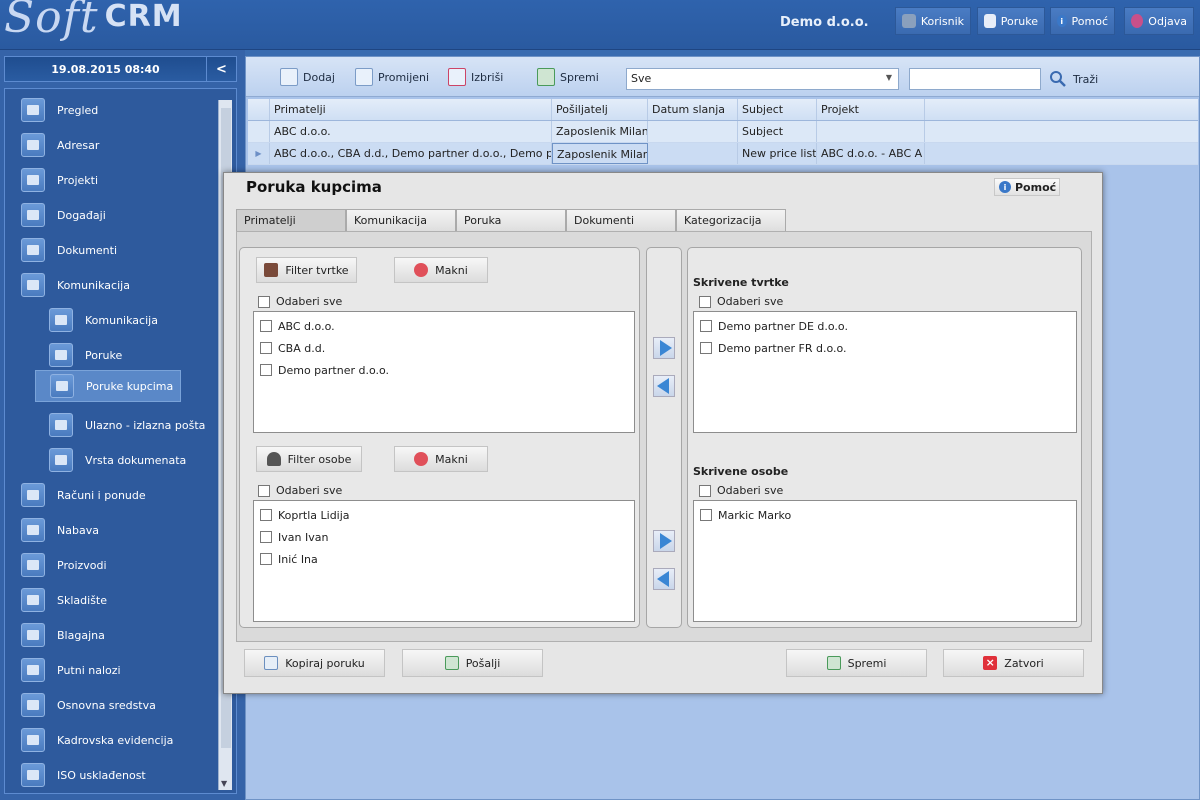 The image size is (1200, 800). Describe the element at coordinates (444, 348) in the screenshot. I see `list-item: CBA d.d.` at that location.